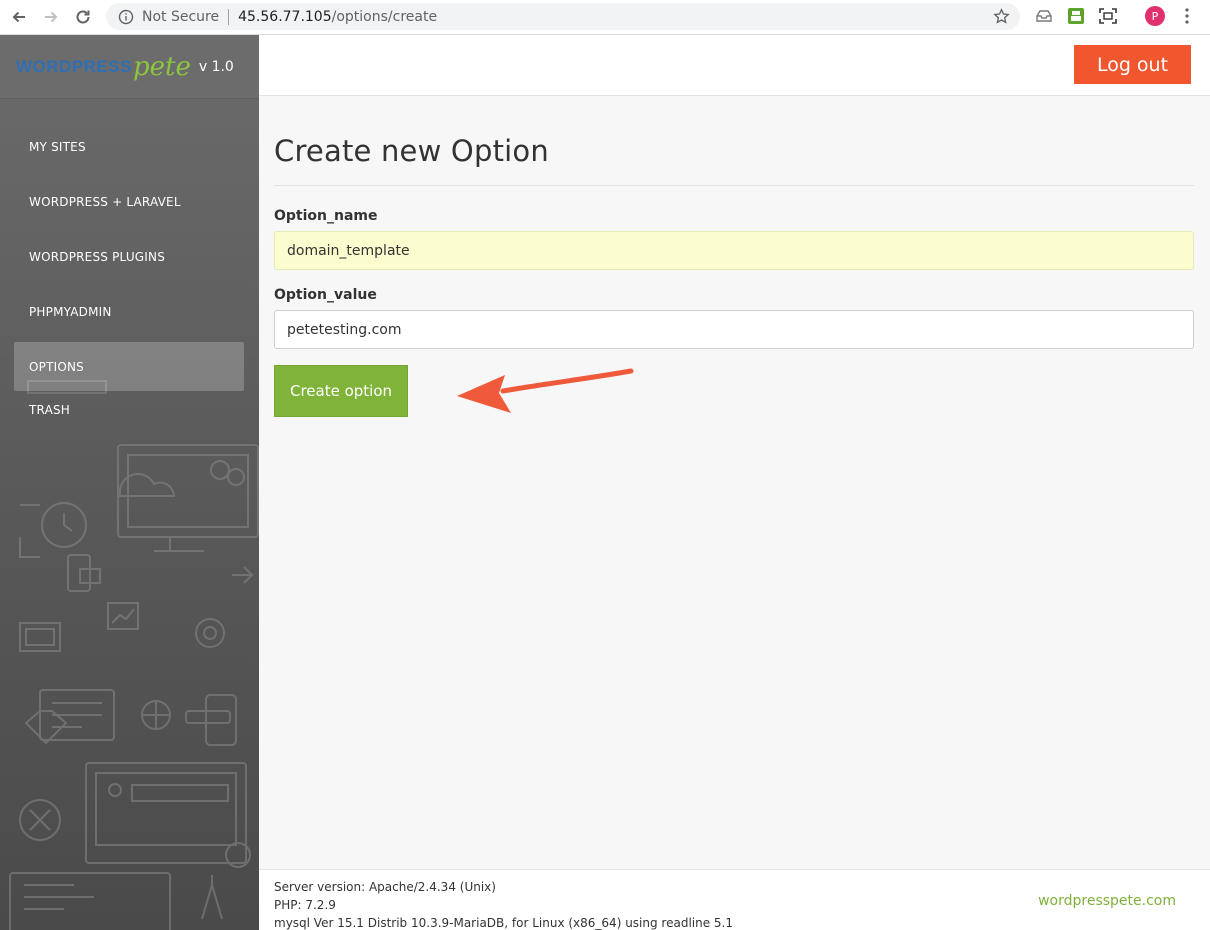 Image resolution: width=1210 pixels, height=930 pixels. Describe the element at coordinates (50, 409) in the screenshot. I see `sidebar-item-label: TRASH` at that location.